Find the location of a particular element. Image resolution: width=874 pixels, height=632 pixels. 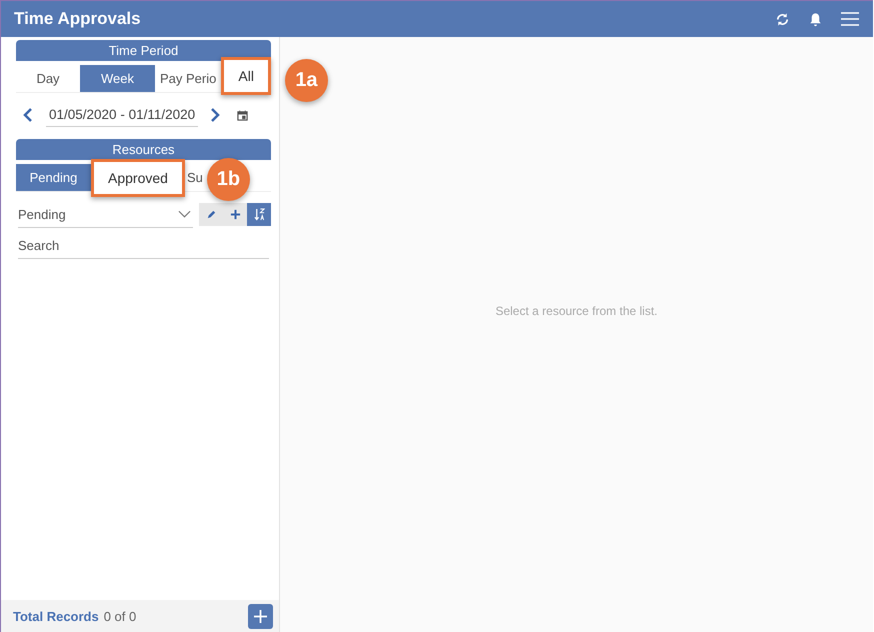

sort-icon is located at coordinates (259, 214).